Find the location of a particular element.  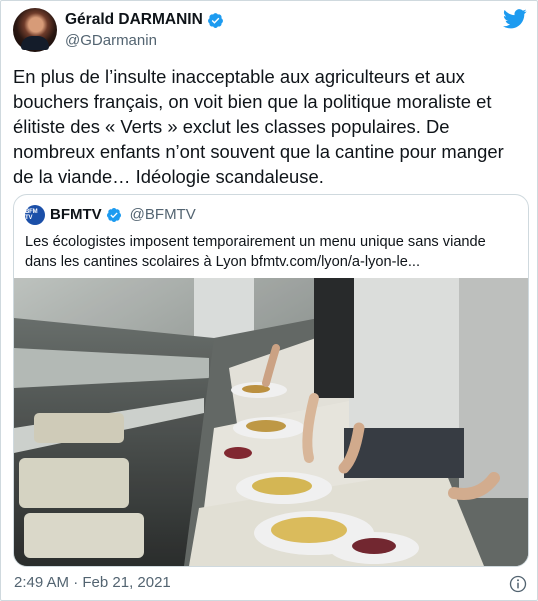

author-name: Gérald DARMANIN is located at coordinates (144, 20).